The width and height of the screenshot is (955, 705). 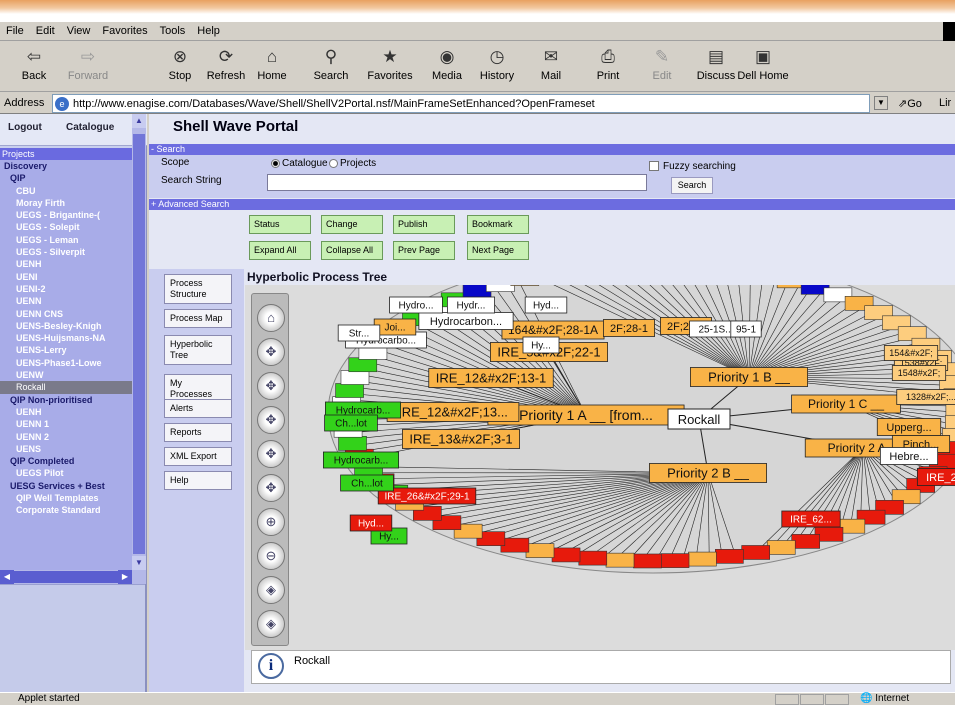 I want to click on nav-process-structure-button: Process Structure, so click(x=198, y=289).